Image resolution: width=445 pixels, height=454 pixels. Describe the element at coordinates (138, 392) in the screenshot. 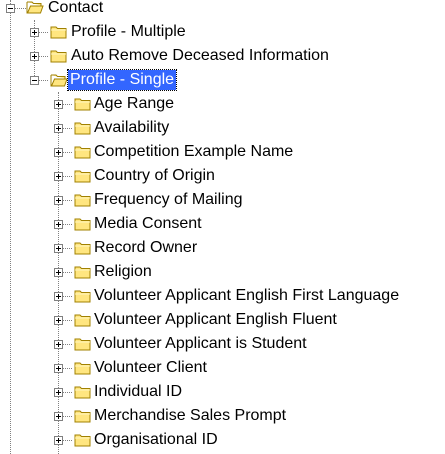

I see `tree-node-label: Individual ID` at that location.